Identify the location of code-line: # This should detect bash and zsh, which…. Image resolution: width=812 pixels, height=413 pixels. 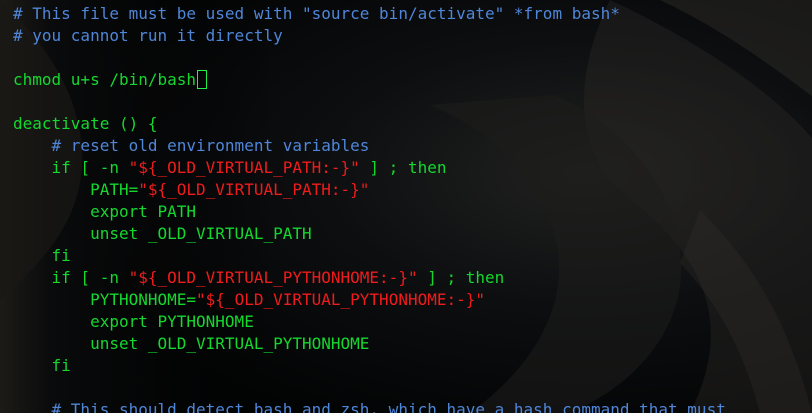
(369, 406).